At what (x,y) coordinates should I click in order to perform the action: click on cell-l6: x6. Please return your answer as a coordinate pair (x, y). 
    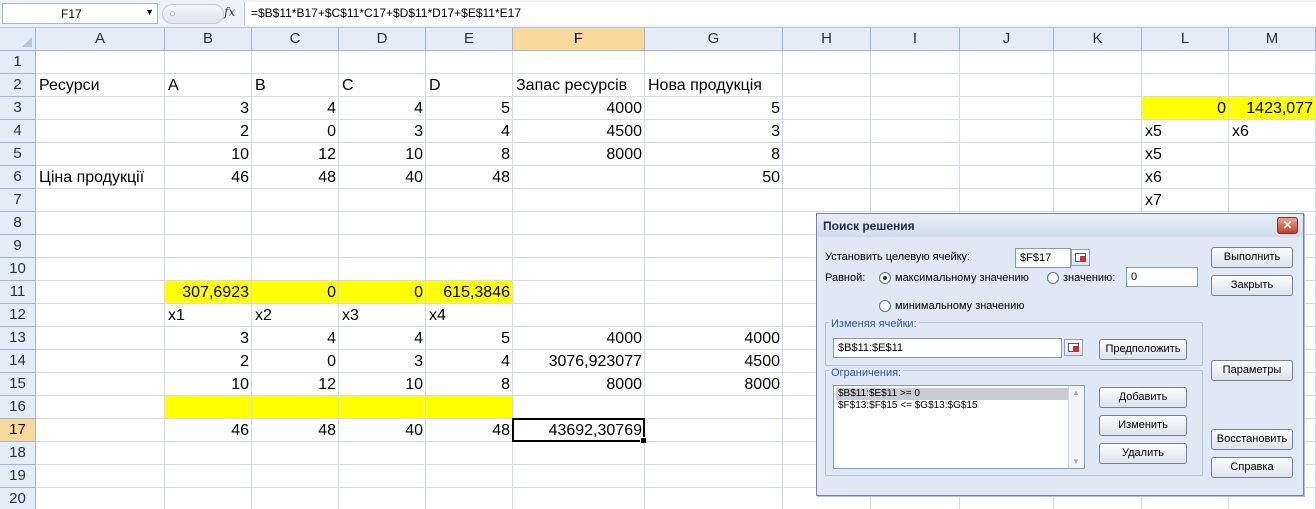
    Looking at the image, I should click on (1185, 177).